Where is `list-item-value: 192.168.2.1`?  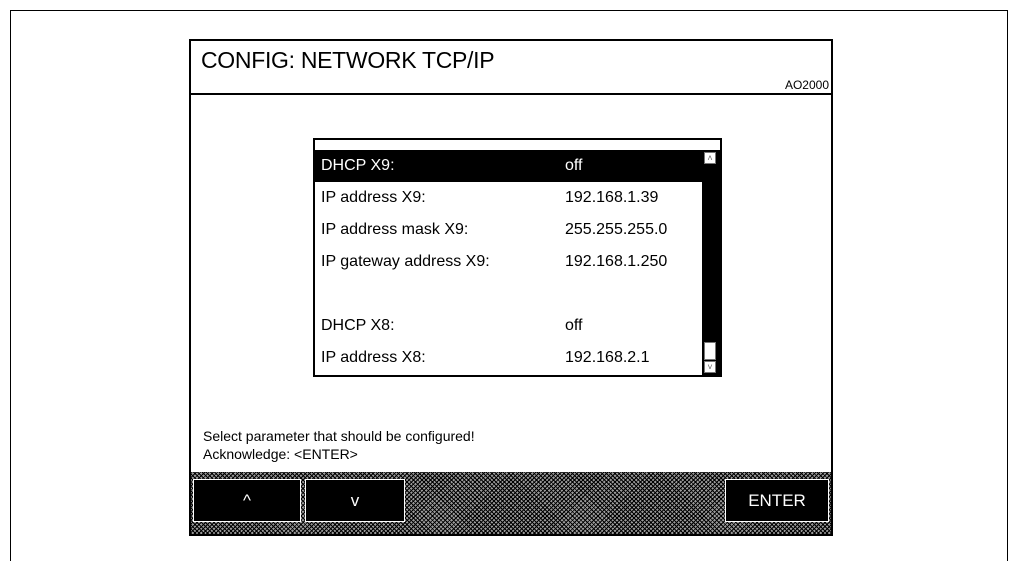
list-item-value: 192.168.2.1 is located at coordinates (607, 357).